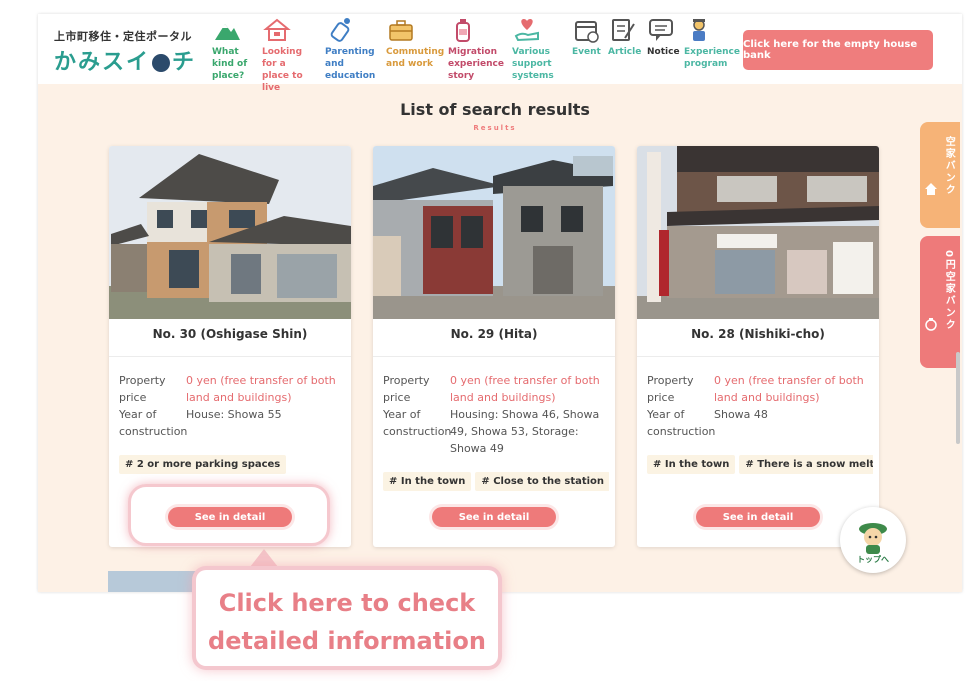  Describe the element at coordinates (463, 30) in the screenshot. I see `bottle-icon` at that location.